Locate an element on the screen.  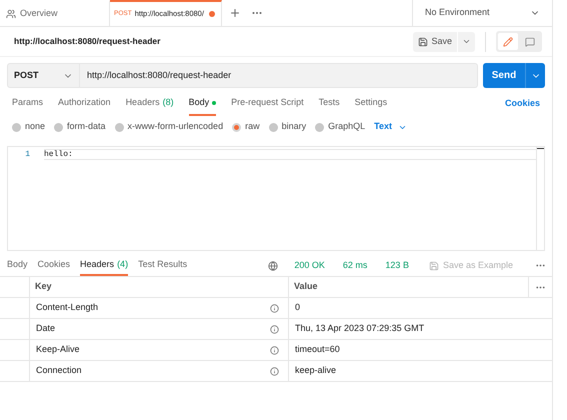
body-type-radio: binary is located at coordinates (287, 127).